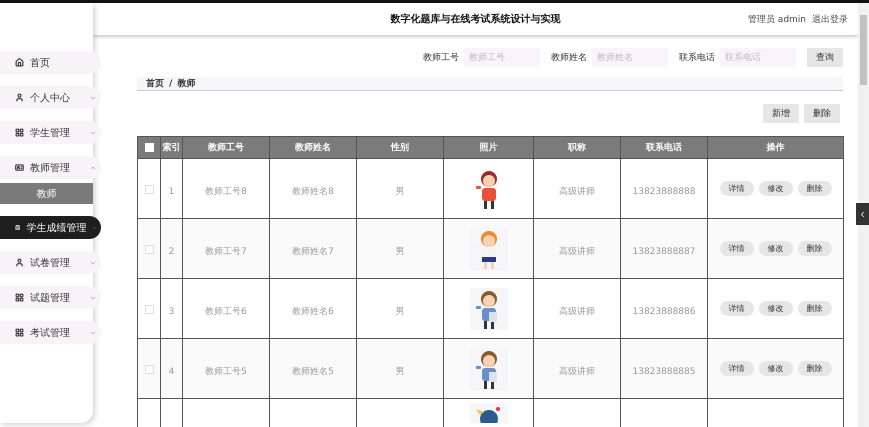 Image resolution: width=869 pixels, height=427 pixels. I want to click on index-cell: 2, so click(171, 252).